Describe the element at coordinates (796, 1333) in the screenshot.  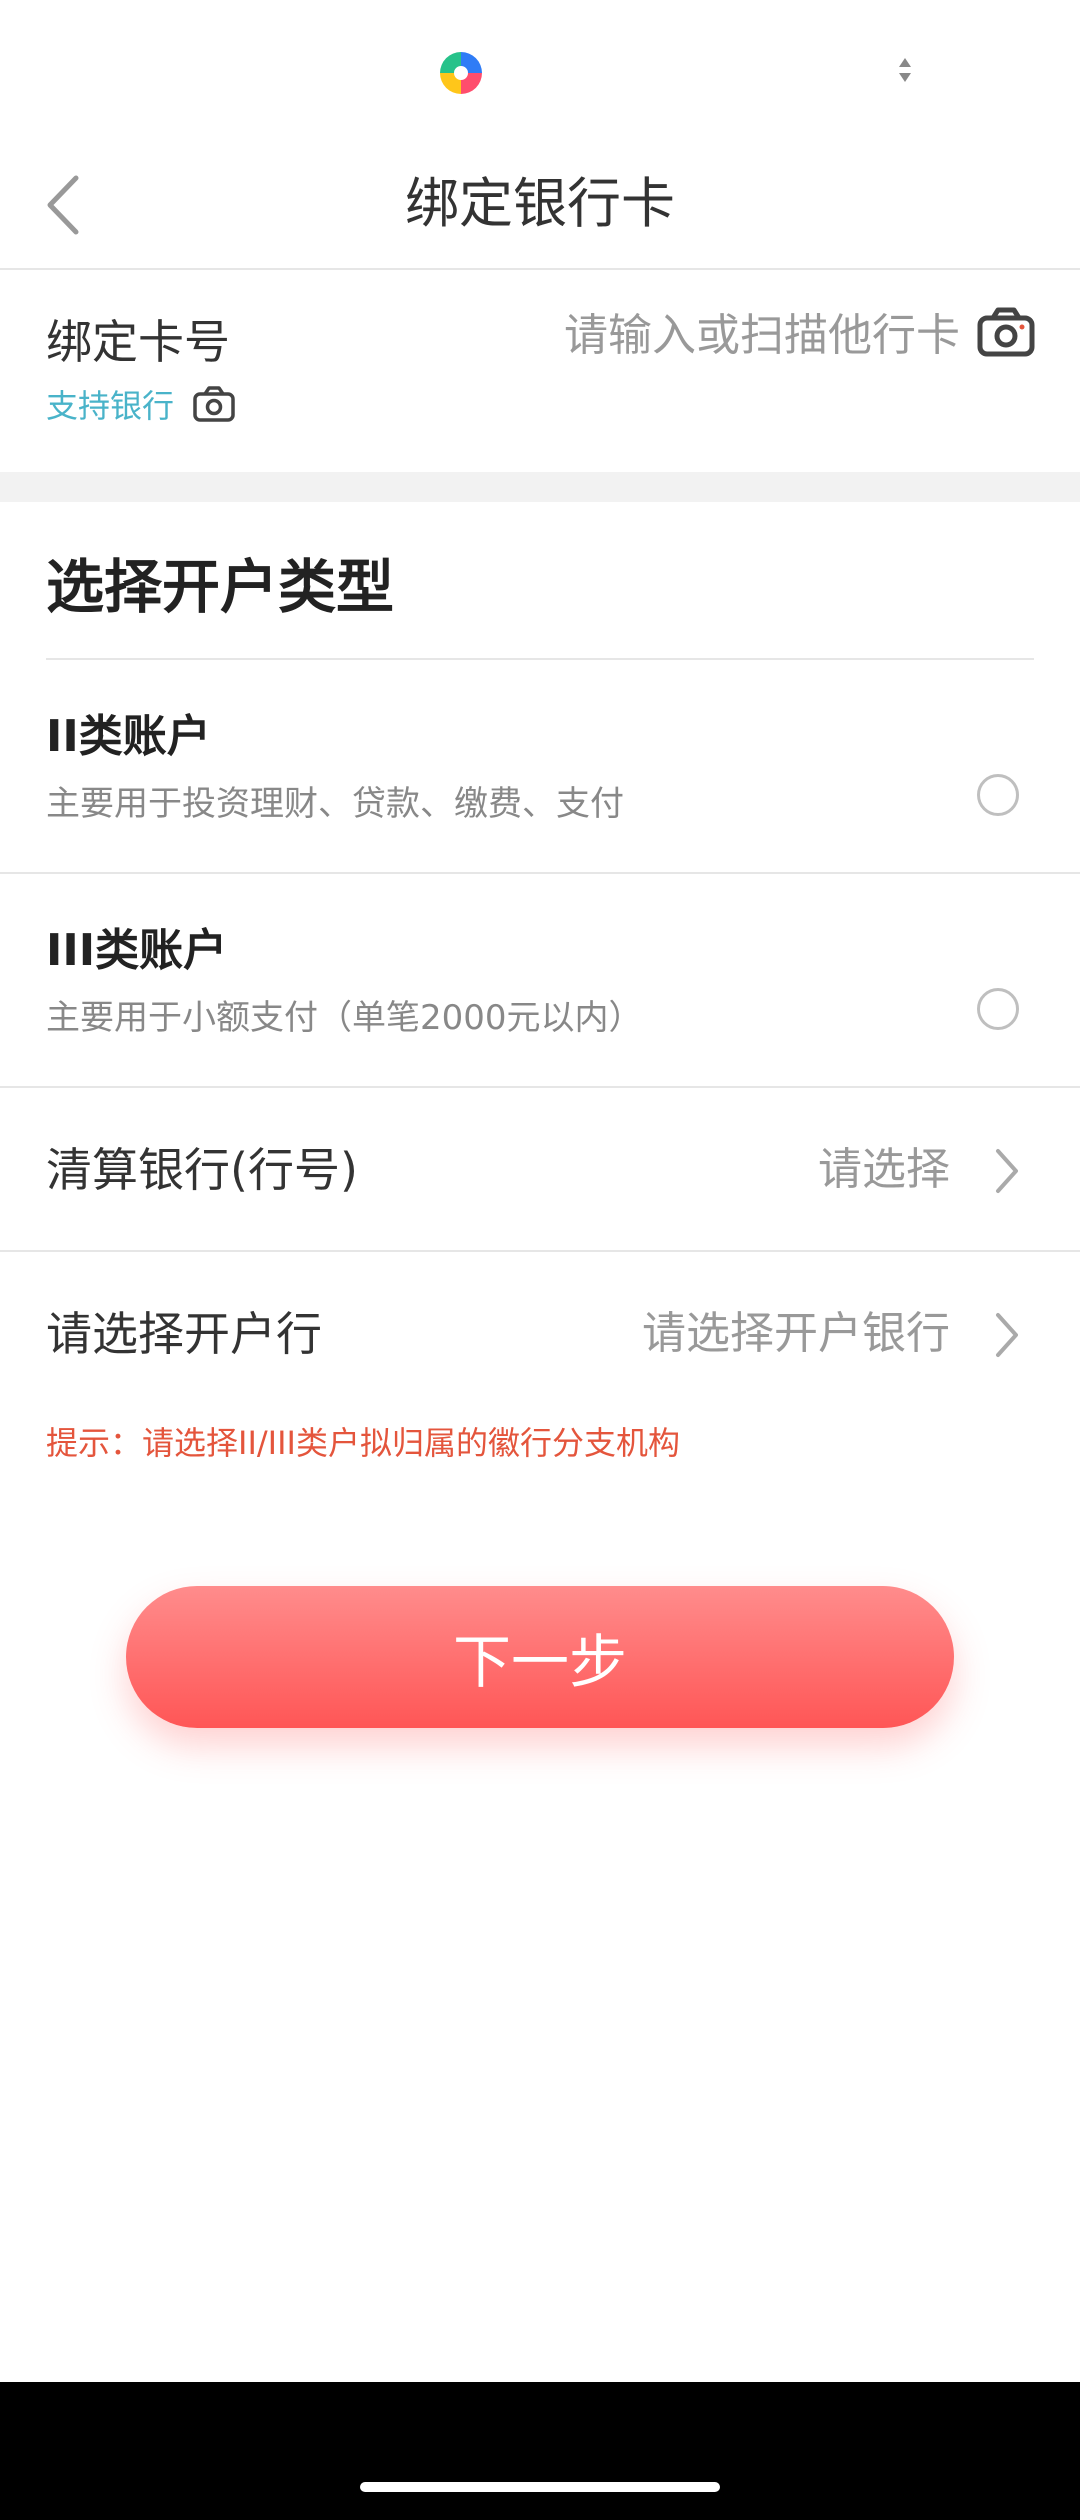
I see `open-branch-value: 请选择开户银行` at that location.